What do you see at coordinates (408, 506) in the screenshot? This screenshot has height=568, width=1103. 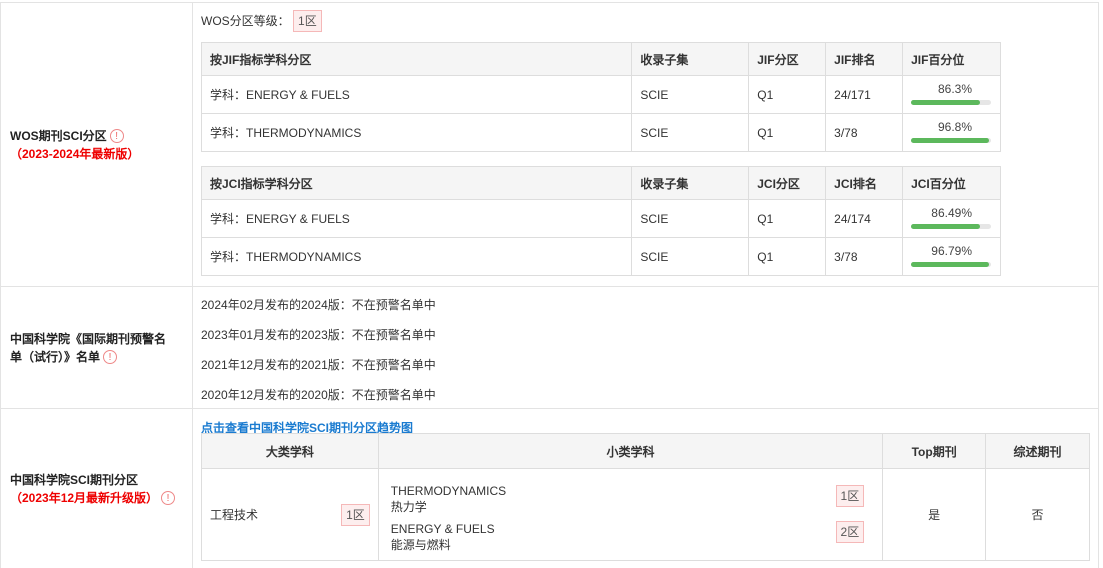 I see `cas-minor-cn: 热力学` at bounding box center [408, 506].